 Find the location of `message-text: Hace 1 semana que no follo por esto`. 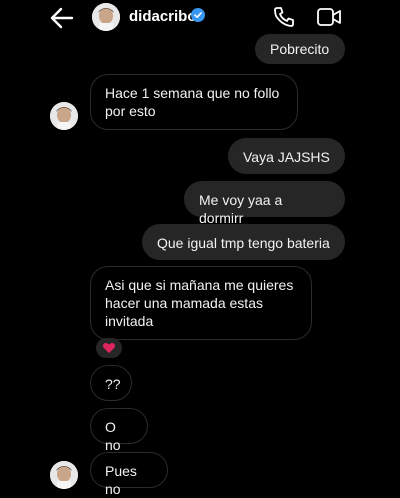

message-text: Hace 1 semana que no follo por esto is located at coordinates (192, 102).